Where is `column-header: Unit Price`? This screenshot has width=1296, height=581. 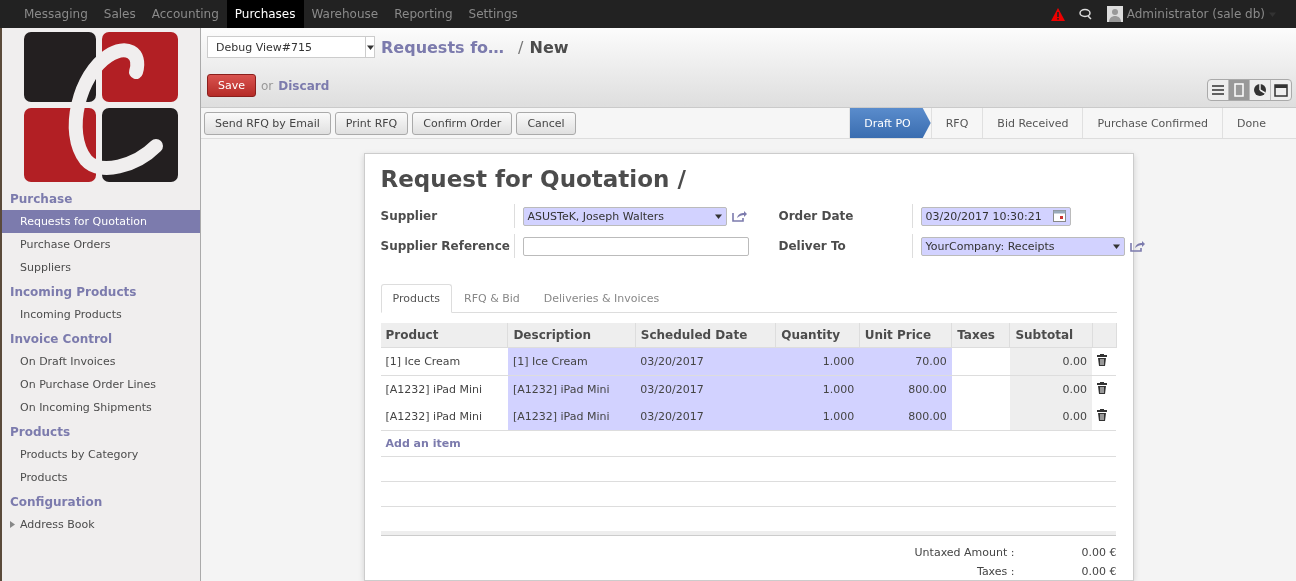
column-header: Unit Price is located at coordinates (905, 335).